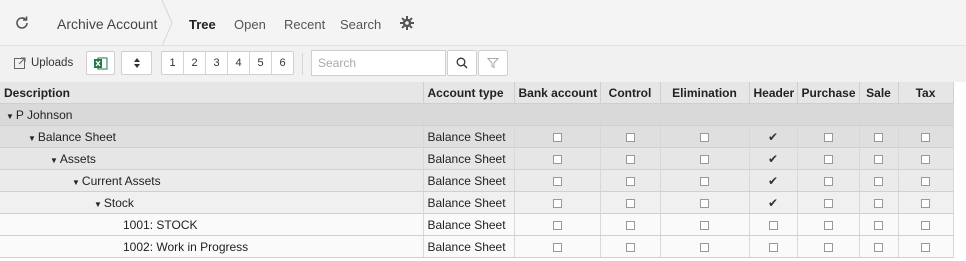  I want to click on page-3-button: 3, so click(217, 63).